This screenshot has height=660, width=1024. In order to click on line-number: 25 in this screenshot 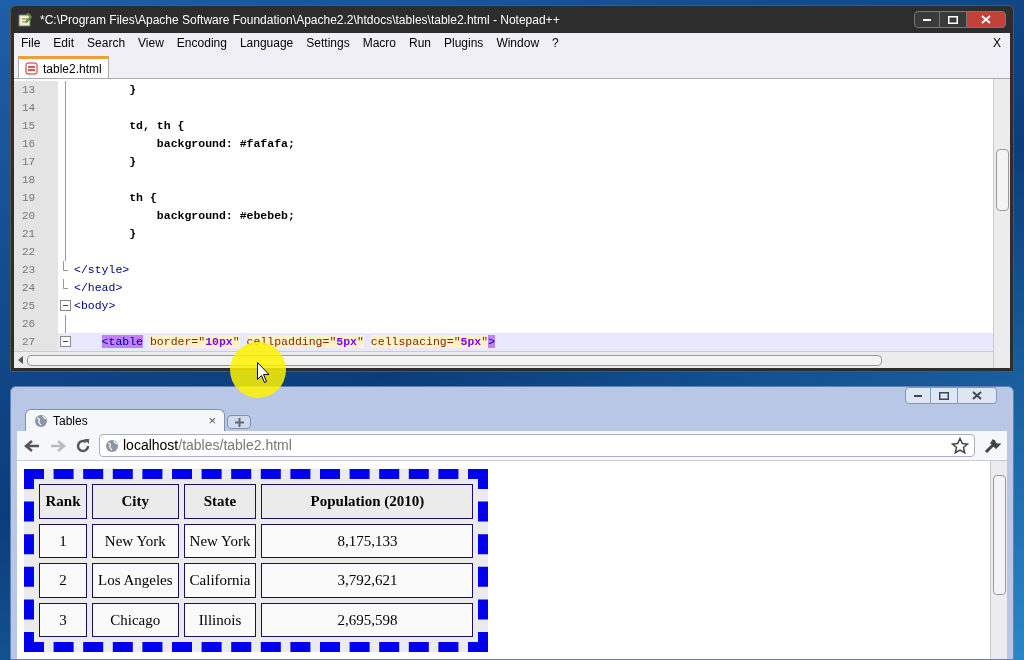, I will do `click(36, 306)`.